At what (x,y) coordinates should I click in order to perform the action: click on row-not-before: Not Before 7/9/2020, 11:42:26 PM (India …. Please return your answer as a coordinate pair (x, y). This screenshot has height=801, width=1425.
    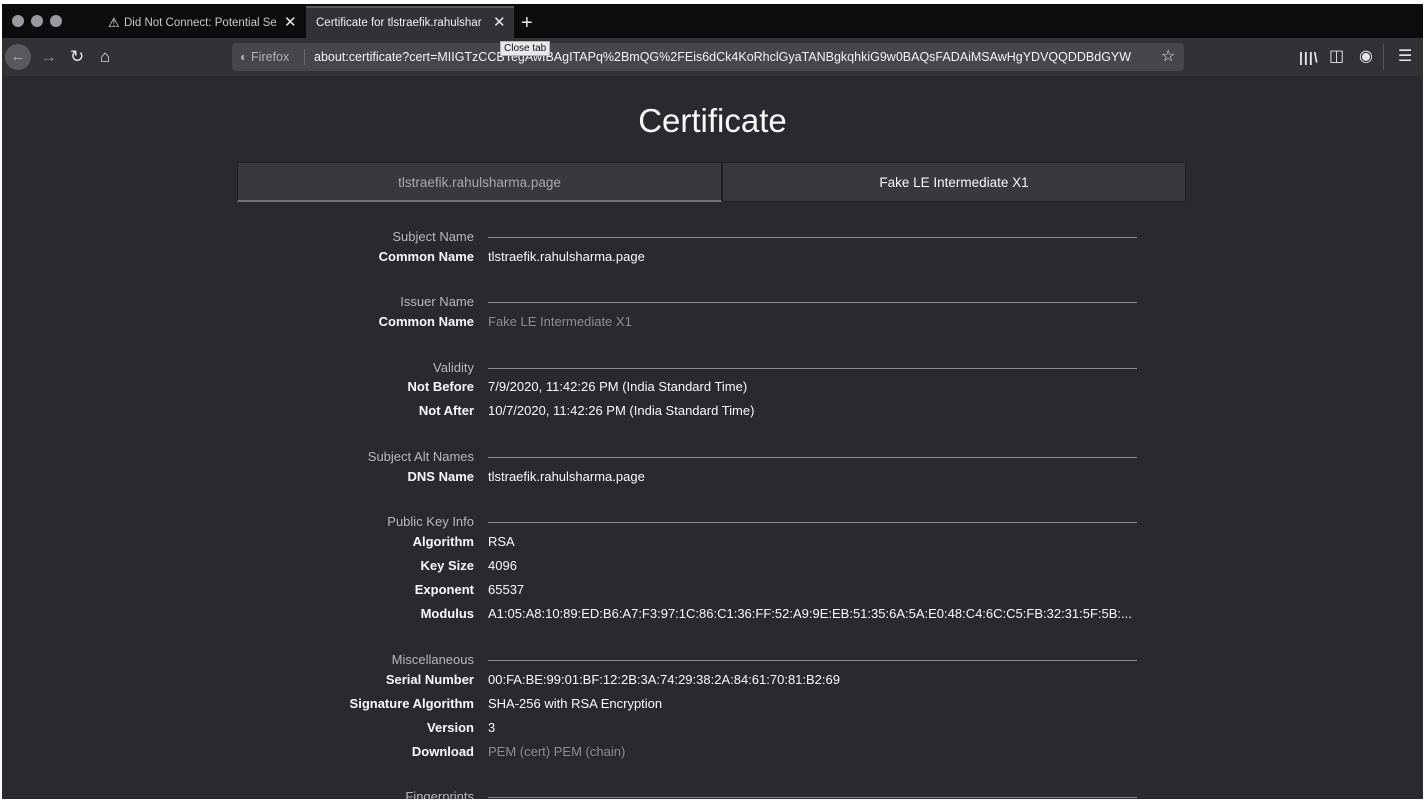
    Looking at the image, I should click on (712, 387).